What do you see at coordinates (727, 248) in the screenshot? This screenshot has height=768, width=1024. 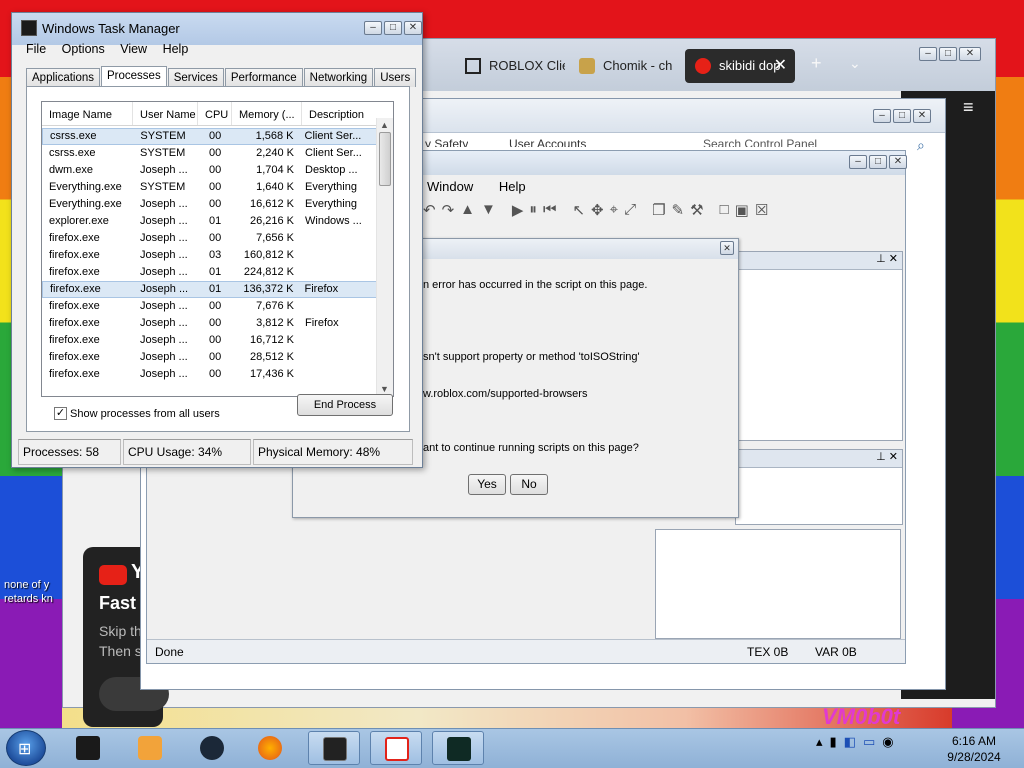 I see `dialog-close-button: ✕` at bounding box center [727, 248].